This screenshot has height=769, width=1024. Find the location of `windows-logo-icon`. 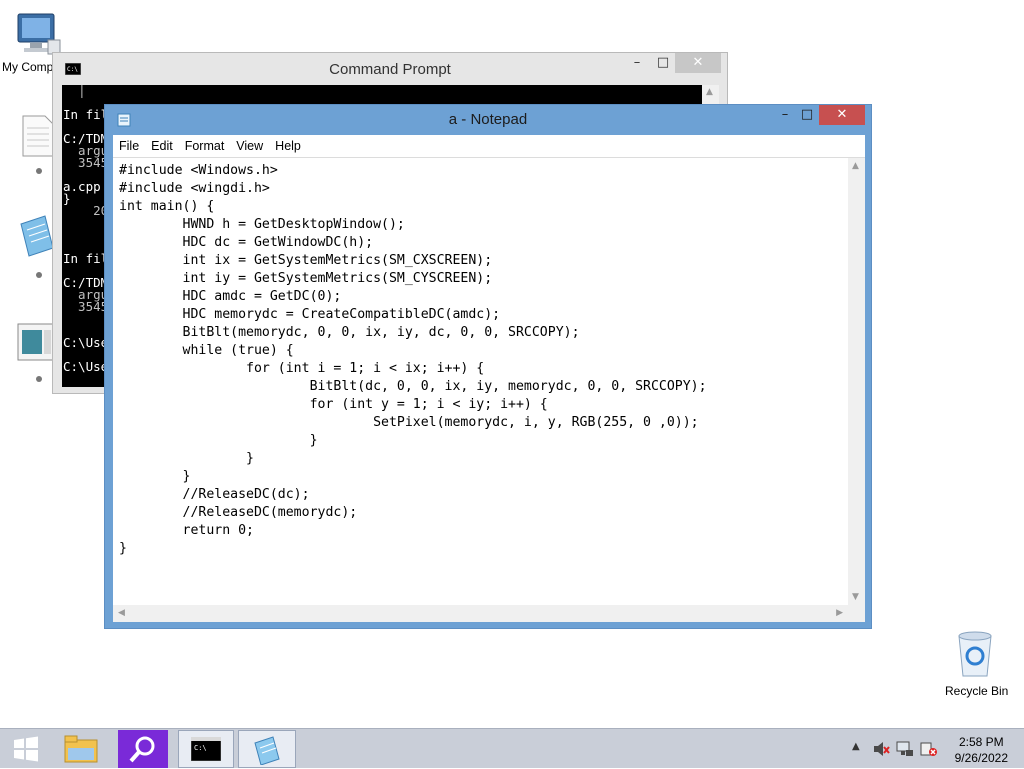

windows-logo-icon is located at coordinates (26, 749).